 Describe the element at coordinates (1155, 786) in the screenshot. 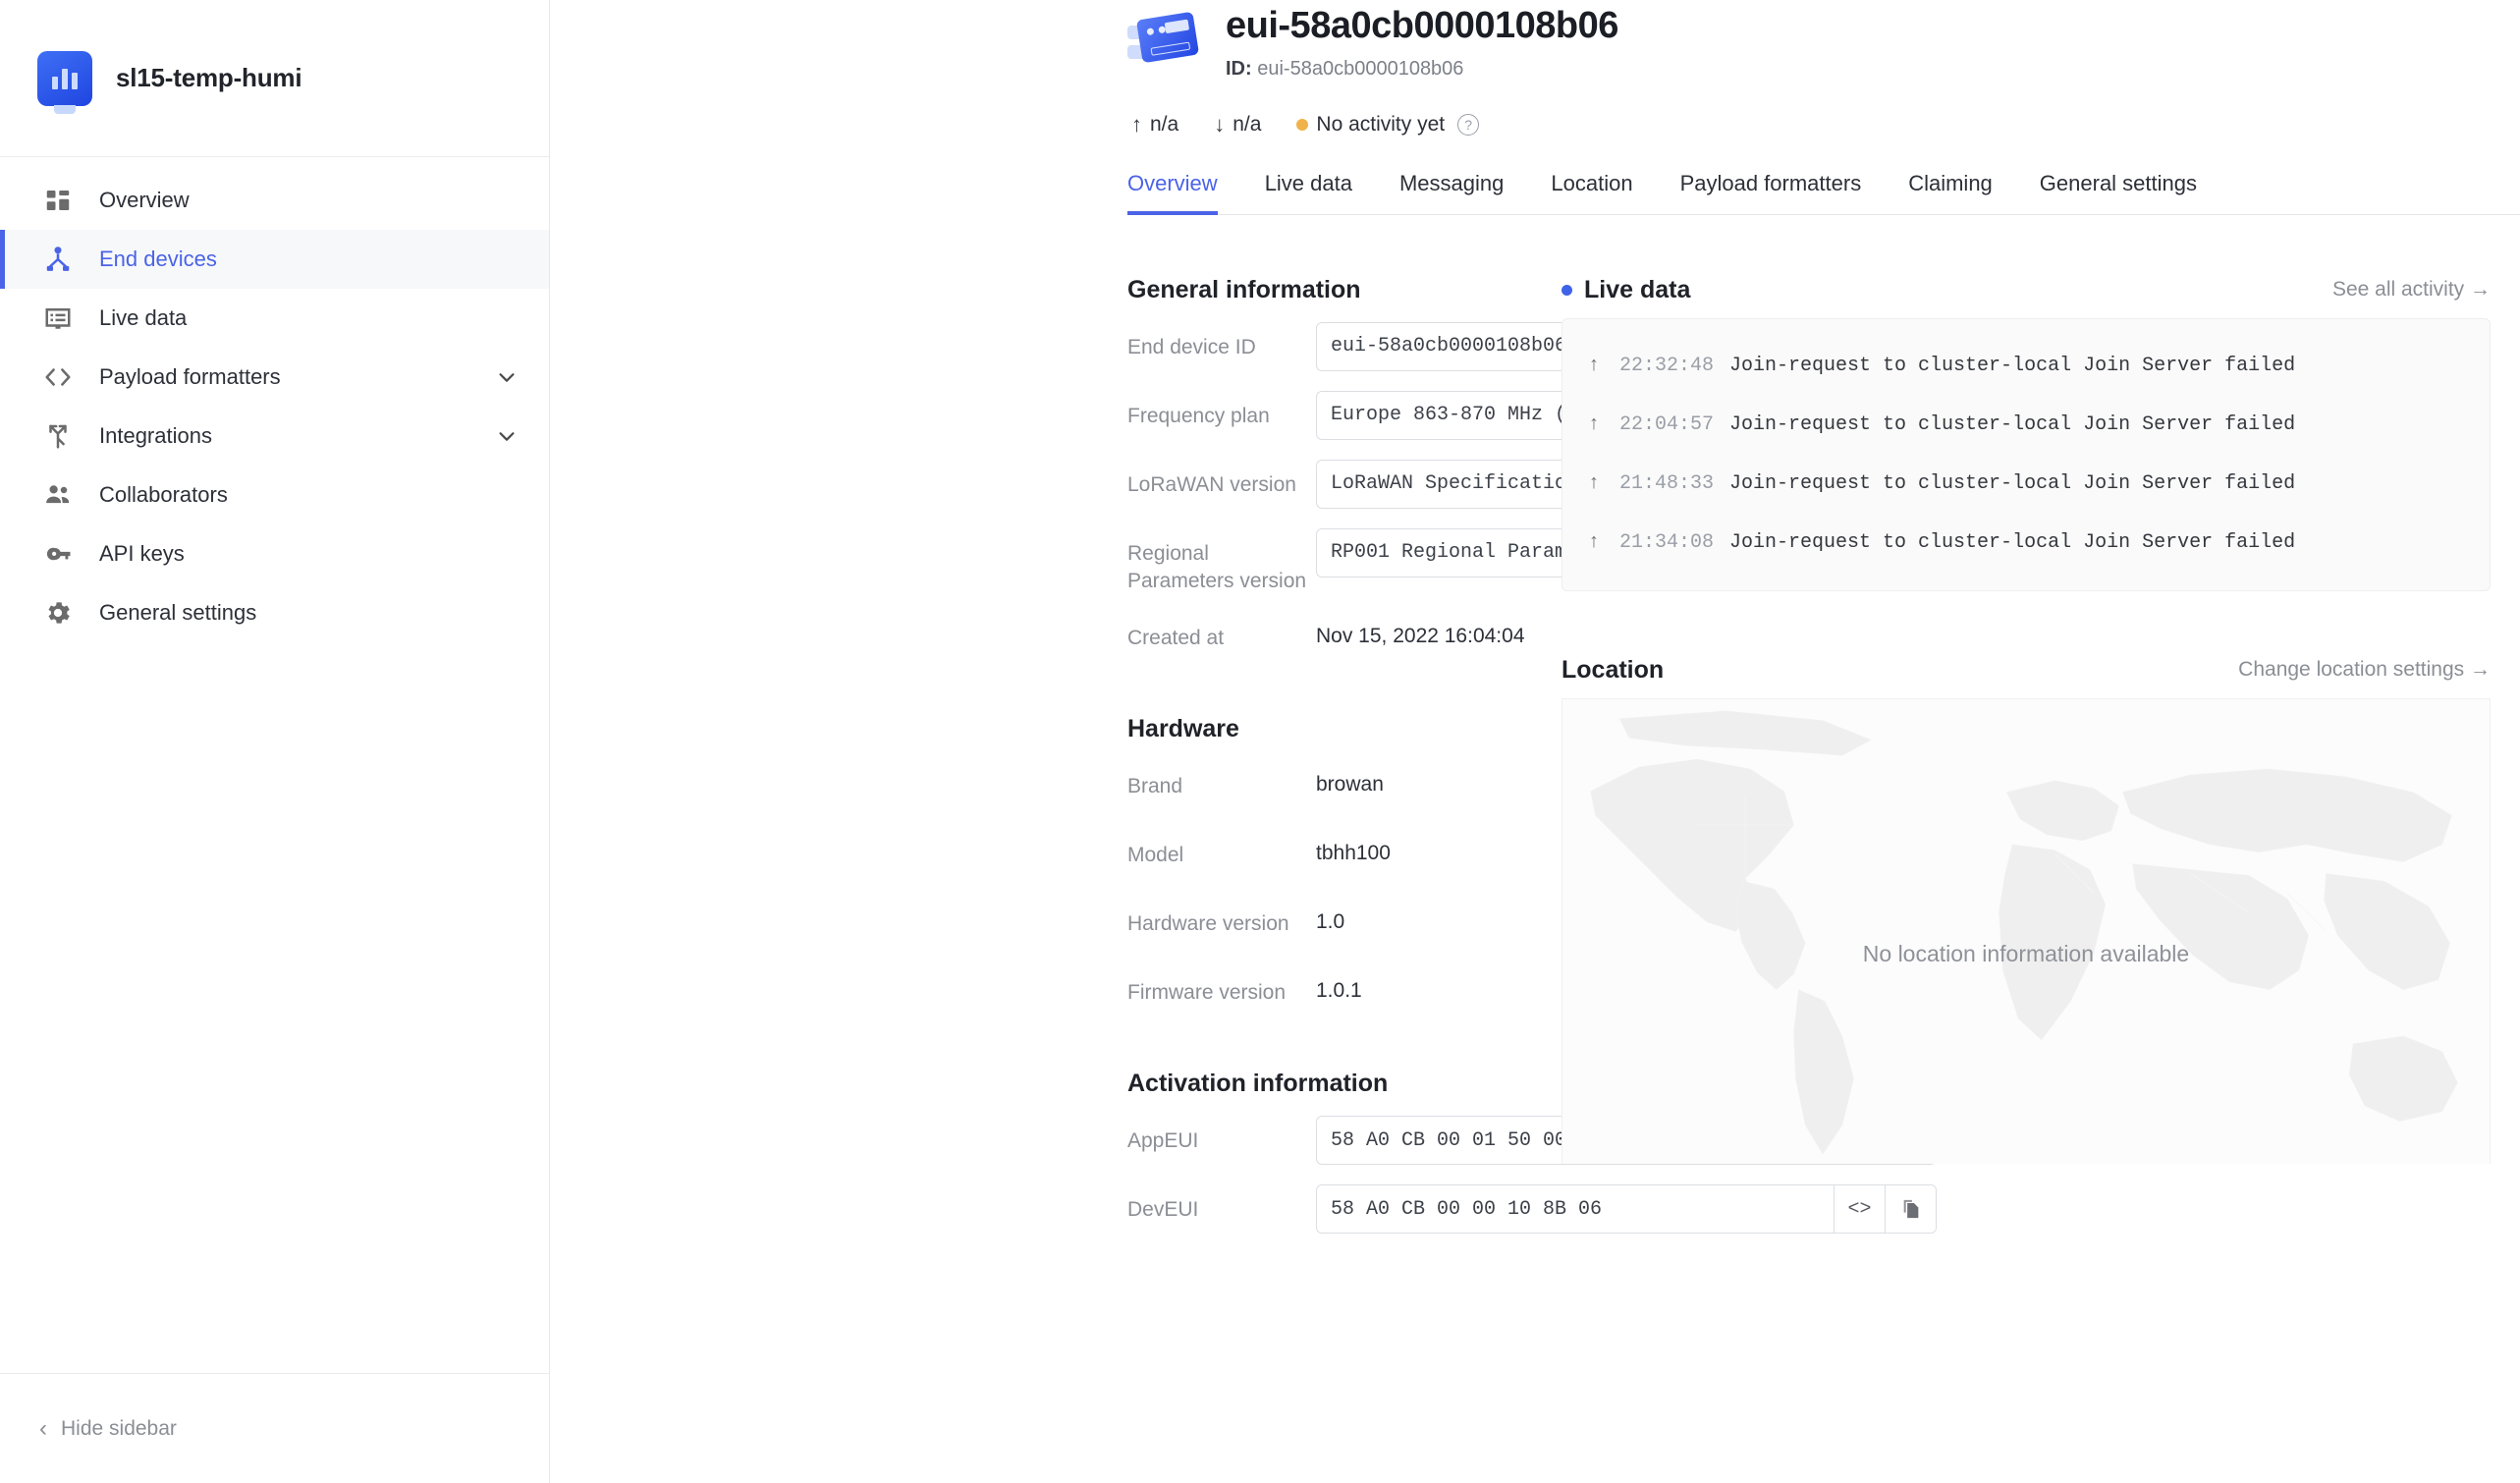

I see `field-label: Brand` at that location.